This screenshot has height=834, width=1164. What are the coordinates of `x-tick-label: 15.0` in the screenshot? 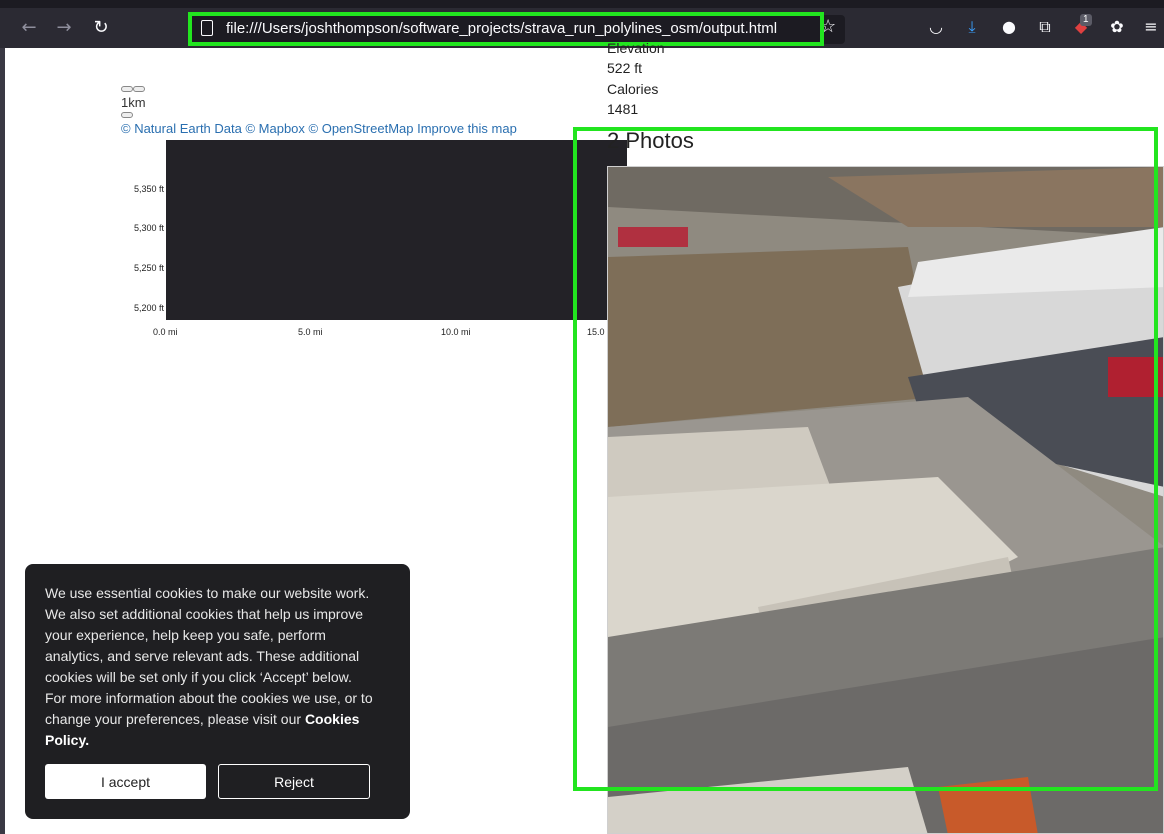 It's located at (596, 332).